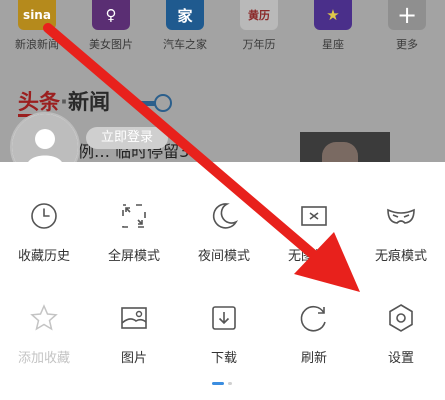 Image resolution: width=445 pixels, height=400 pixels. I want to click on menu-item-label: 添加收藏, so click(43, 358).